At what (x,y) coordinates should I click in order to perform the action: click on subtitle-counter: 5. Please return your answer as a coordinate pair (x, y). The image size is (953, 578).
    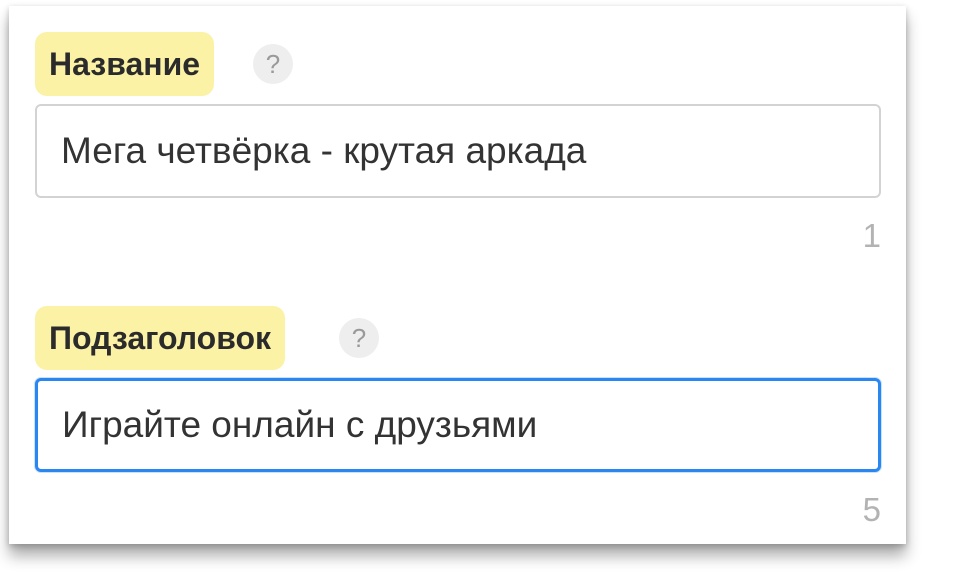
    Looking at the image, I should click on (871, 509).